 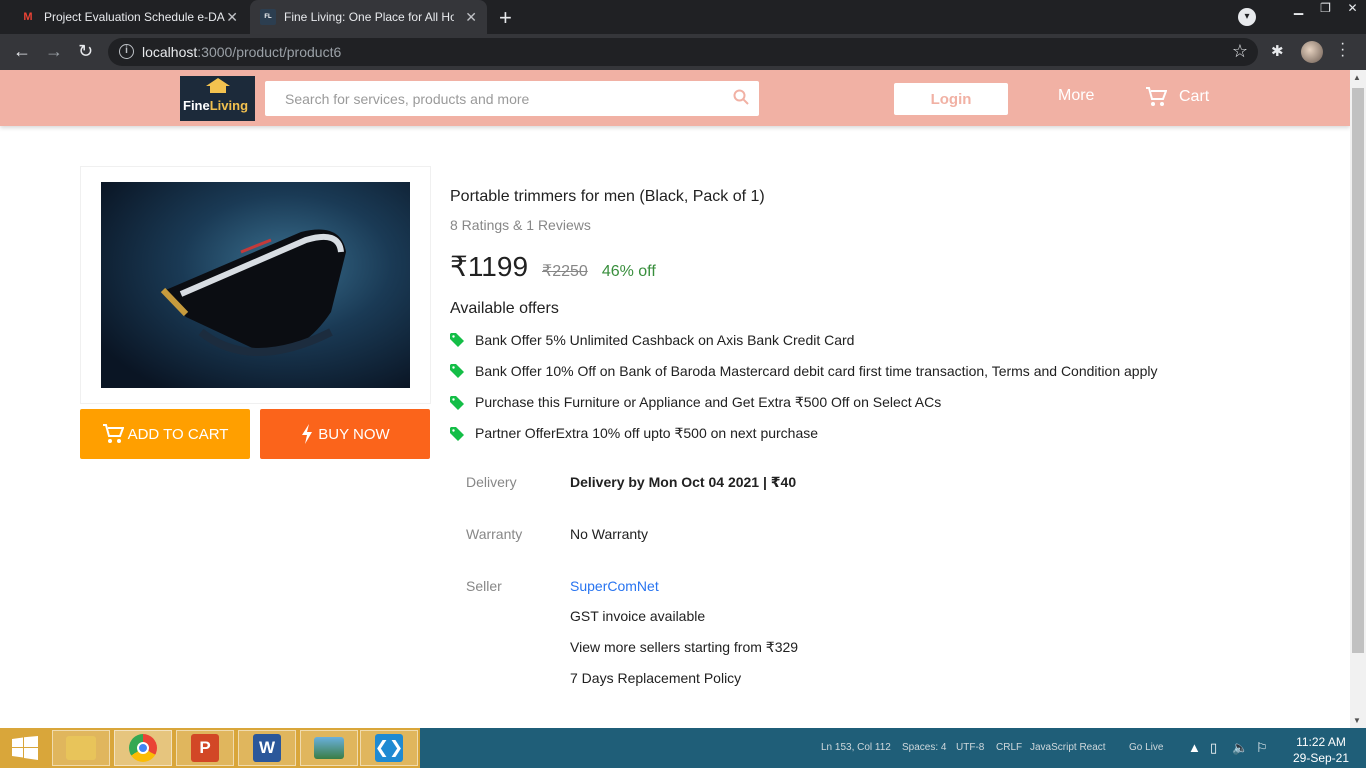 I want to click on vscode-icon: ❮❯, so click(x=389, y=748).